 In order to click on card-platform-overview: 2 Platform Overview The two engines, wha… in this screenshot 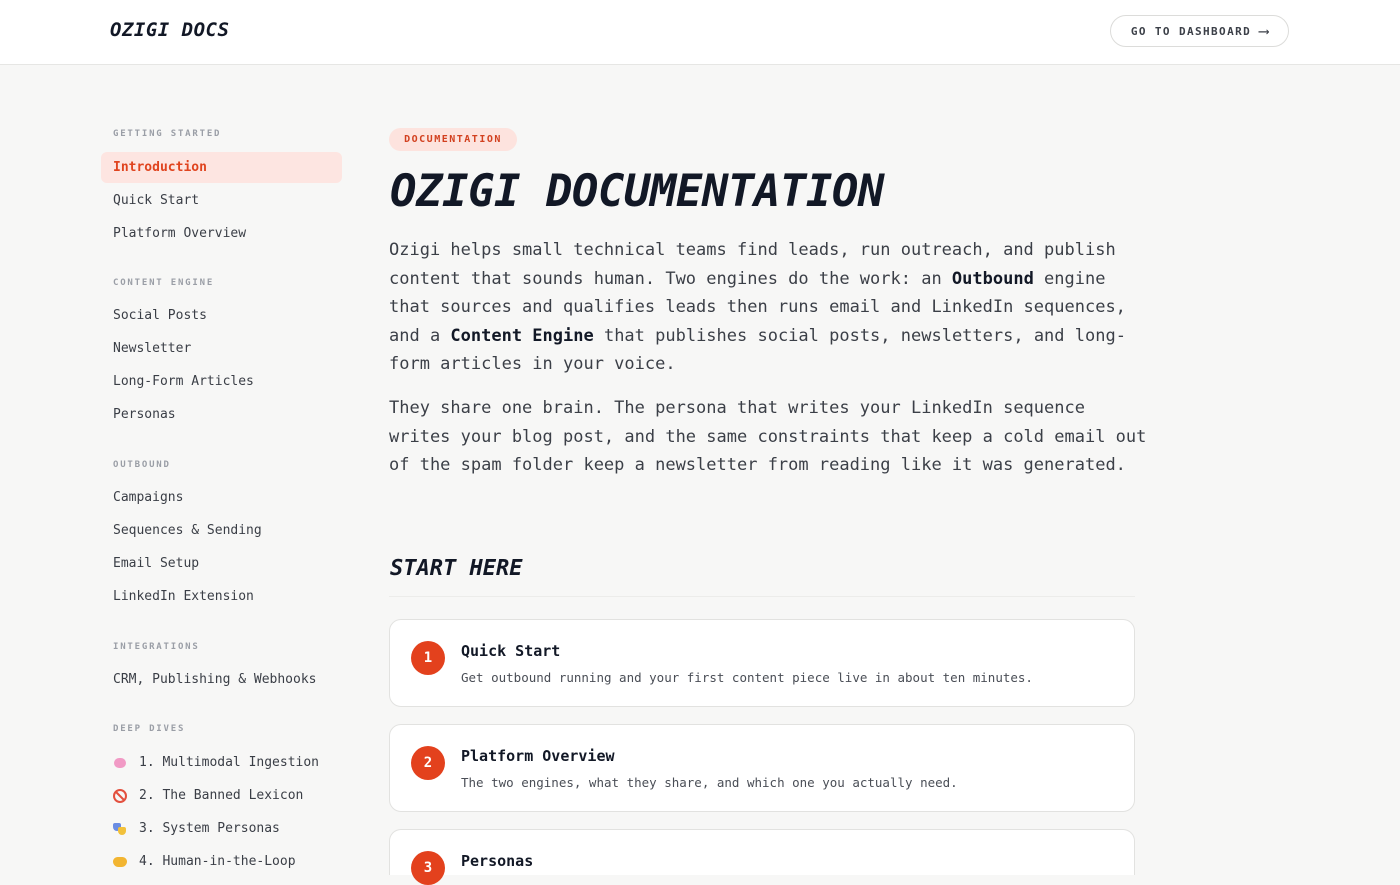, I will do `click(762, 768)`.